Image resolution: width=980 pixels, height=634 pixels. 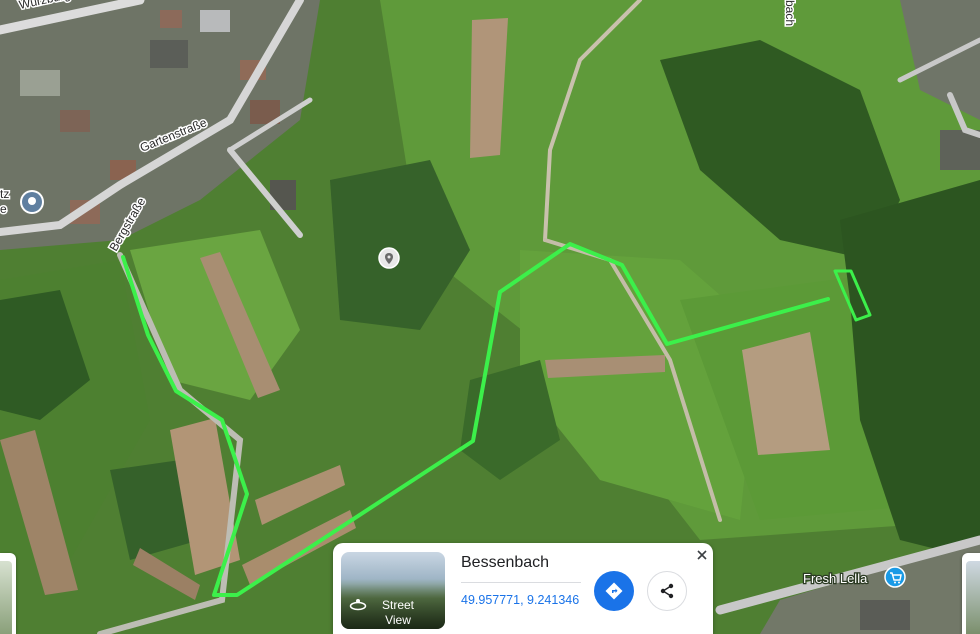 What do you see at coordinates (505, 562) in the screenshot?
I see `place-name: Bessenbach` at bounding box center [505, 562].